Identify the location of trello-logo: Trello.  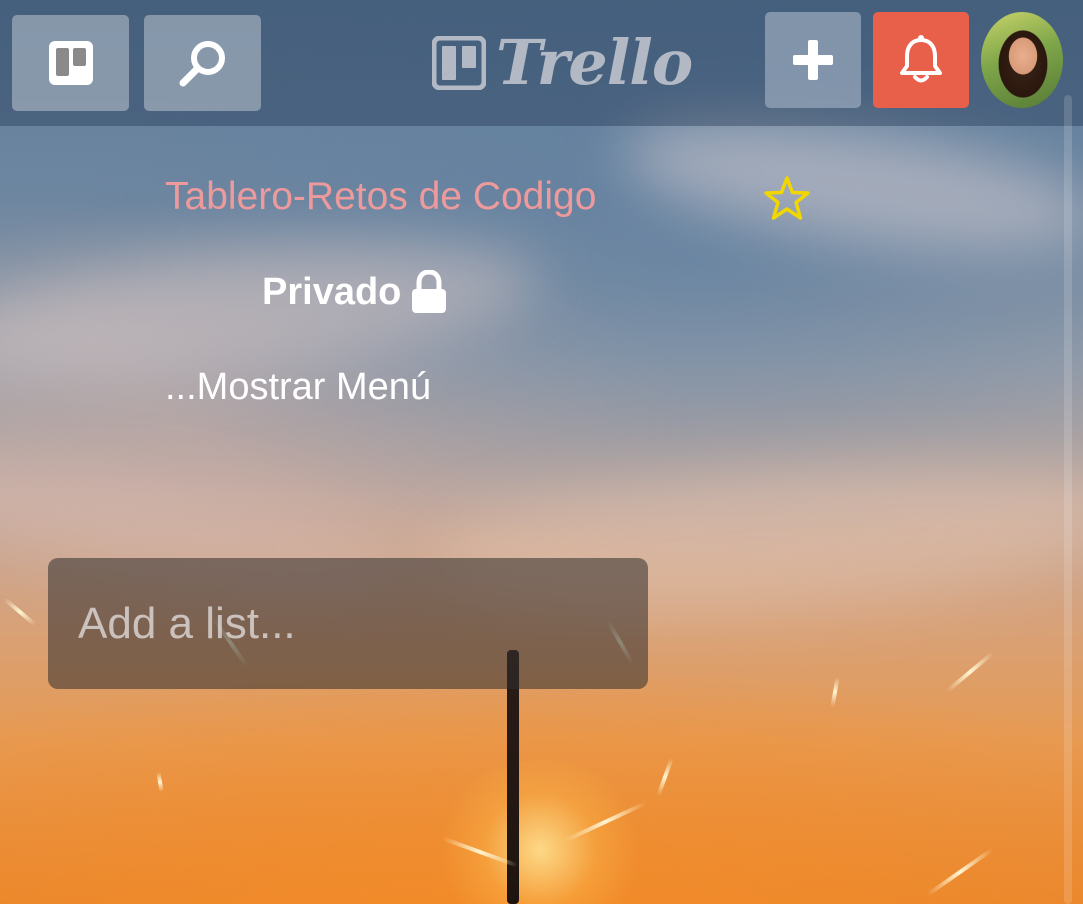
(562, 62).